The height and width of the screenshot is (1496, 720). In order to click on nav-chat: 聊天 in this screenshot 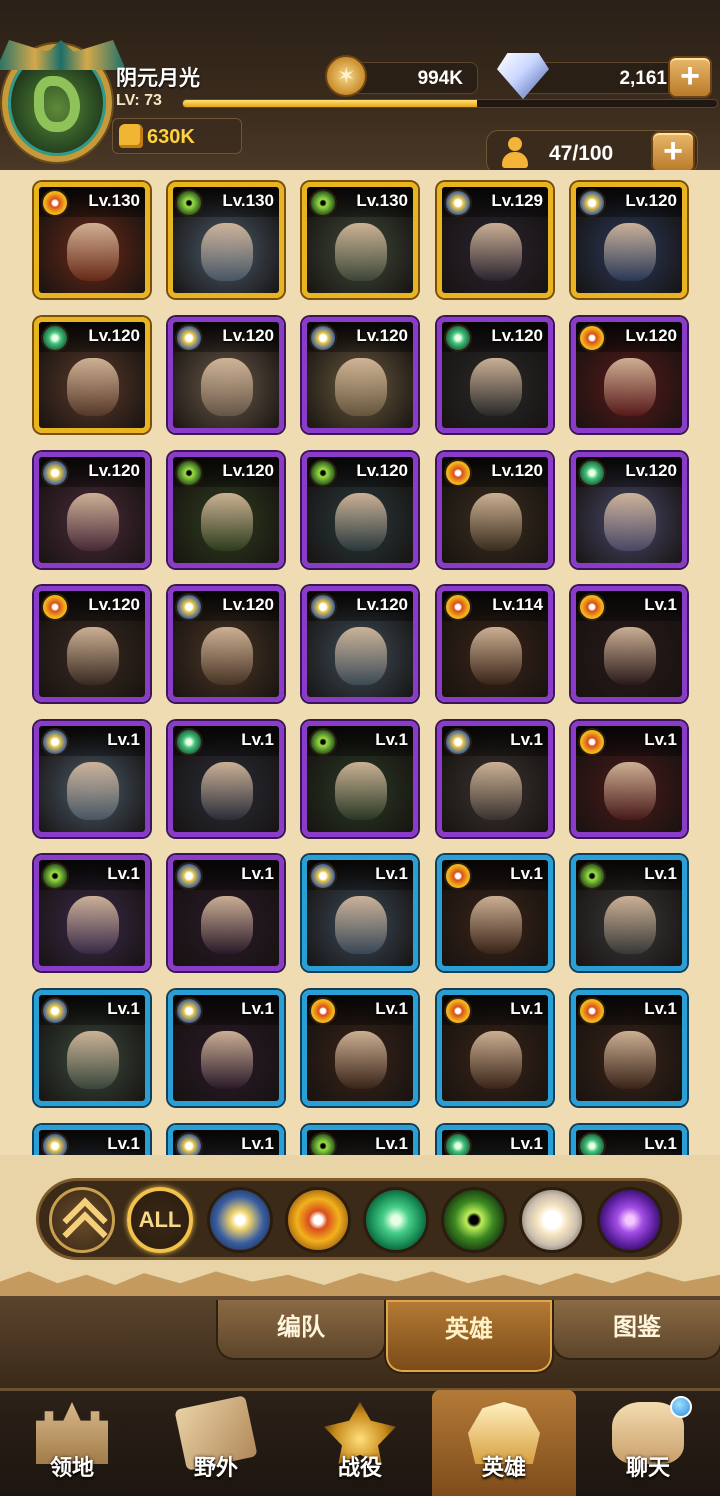, I will do `click(648, 1443)`.